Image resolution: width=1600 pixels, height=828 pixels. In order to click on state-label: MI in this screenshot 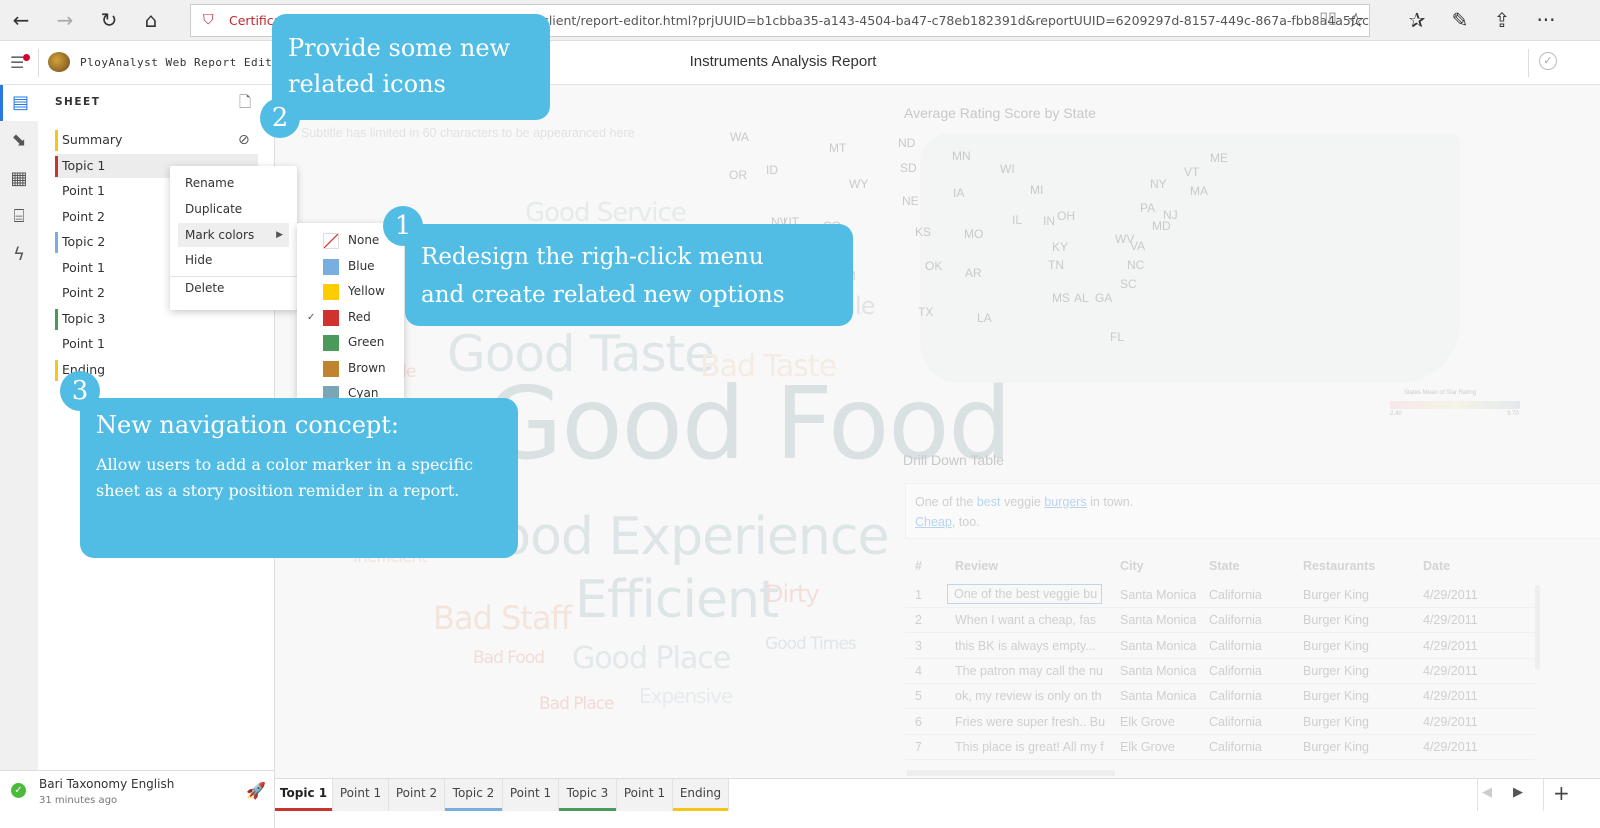, I will do `click(1036, 190)`.